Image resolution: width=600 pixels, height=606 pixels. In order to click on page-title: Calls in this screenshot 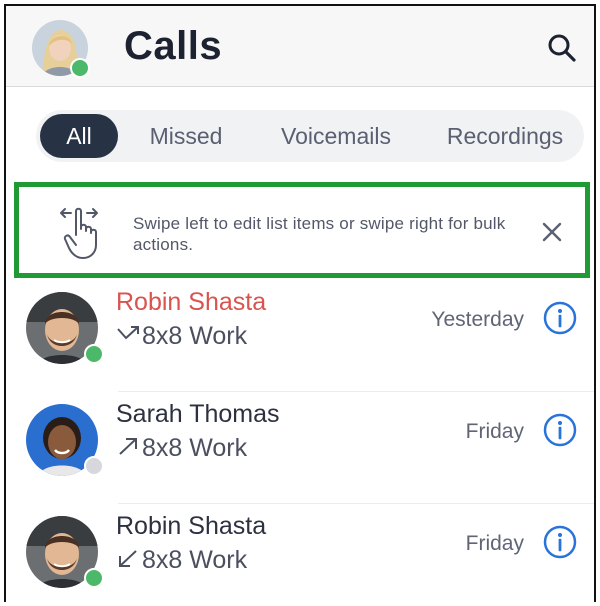, I will do `click(173, 46)`.